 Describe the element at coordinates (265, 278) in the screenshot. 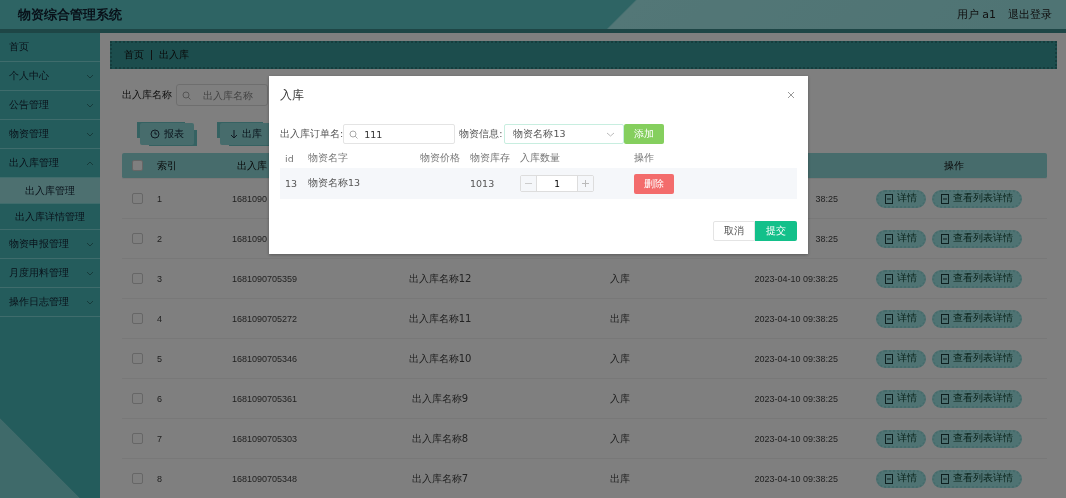

I see `table-cell-text: 1681090705359` at that location.